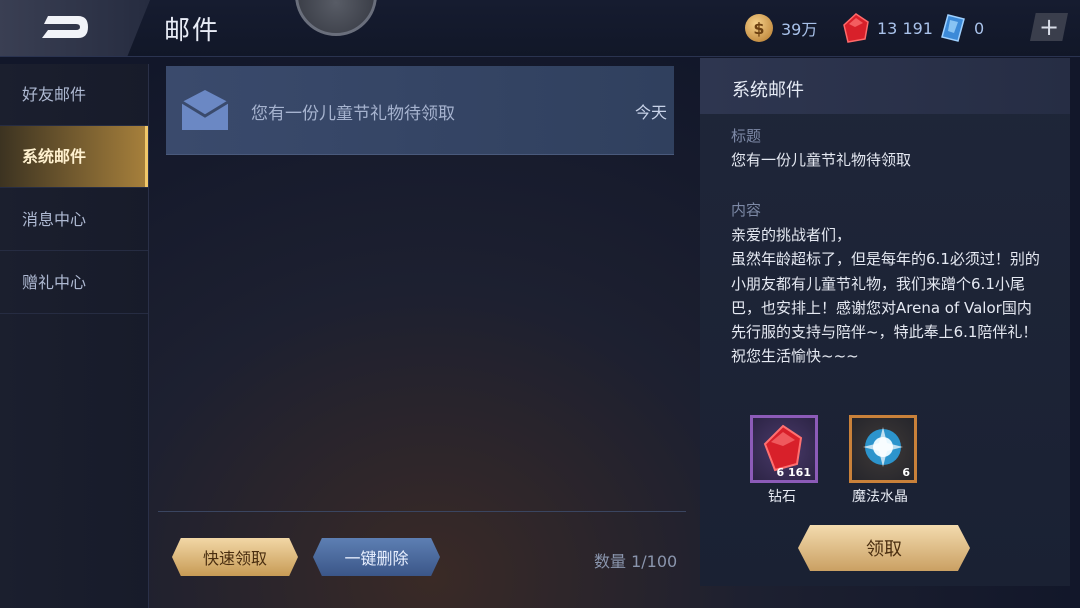 This screenshot has height=608, width=1080. I want to click on detail-header: 系统邮件, so click(885, 86).